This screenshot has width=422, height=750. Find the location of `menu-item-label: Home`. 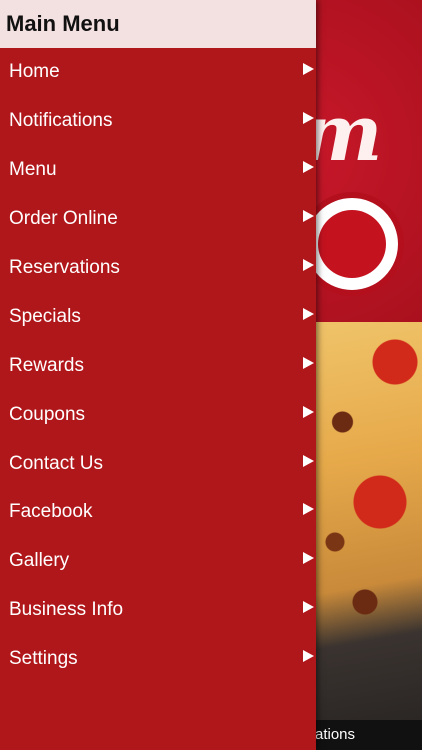

menu-item-label: Home is located at coordinates (34, 72).